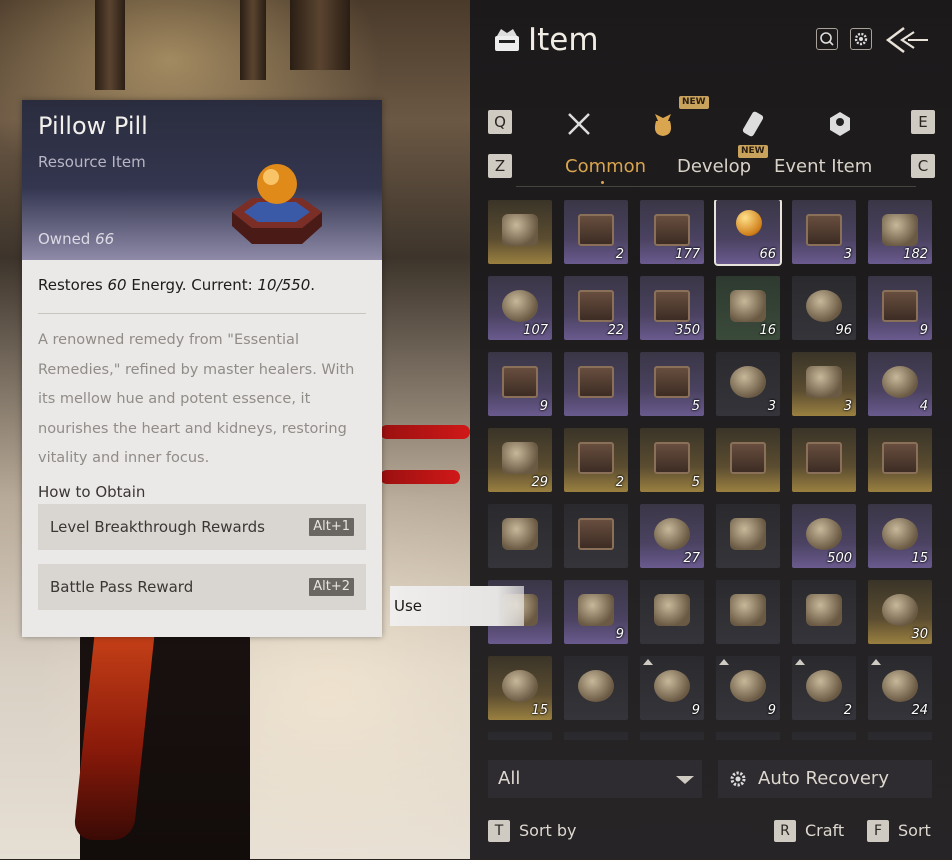 This screenshot has width=952, height=860. What do you see at coordinates (520, 460) in the screenshot?
I see `item-slot: 29` at bounding box center [520, 460].